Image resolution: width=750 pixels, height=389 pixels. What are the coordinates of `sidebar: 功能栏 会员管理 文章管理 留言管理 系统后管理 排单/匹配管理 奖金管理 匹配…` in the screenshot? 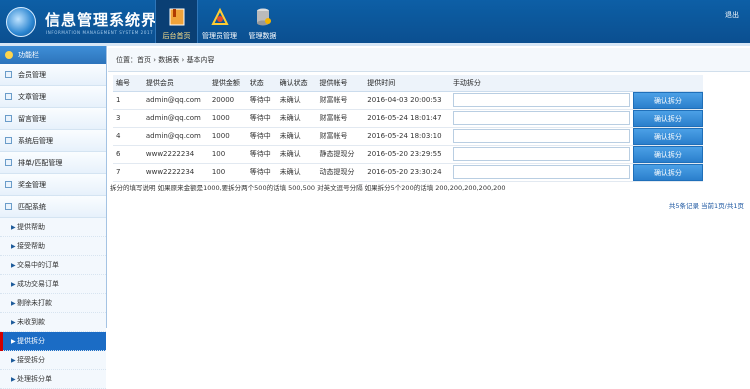 It's located at (53, 217).